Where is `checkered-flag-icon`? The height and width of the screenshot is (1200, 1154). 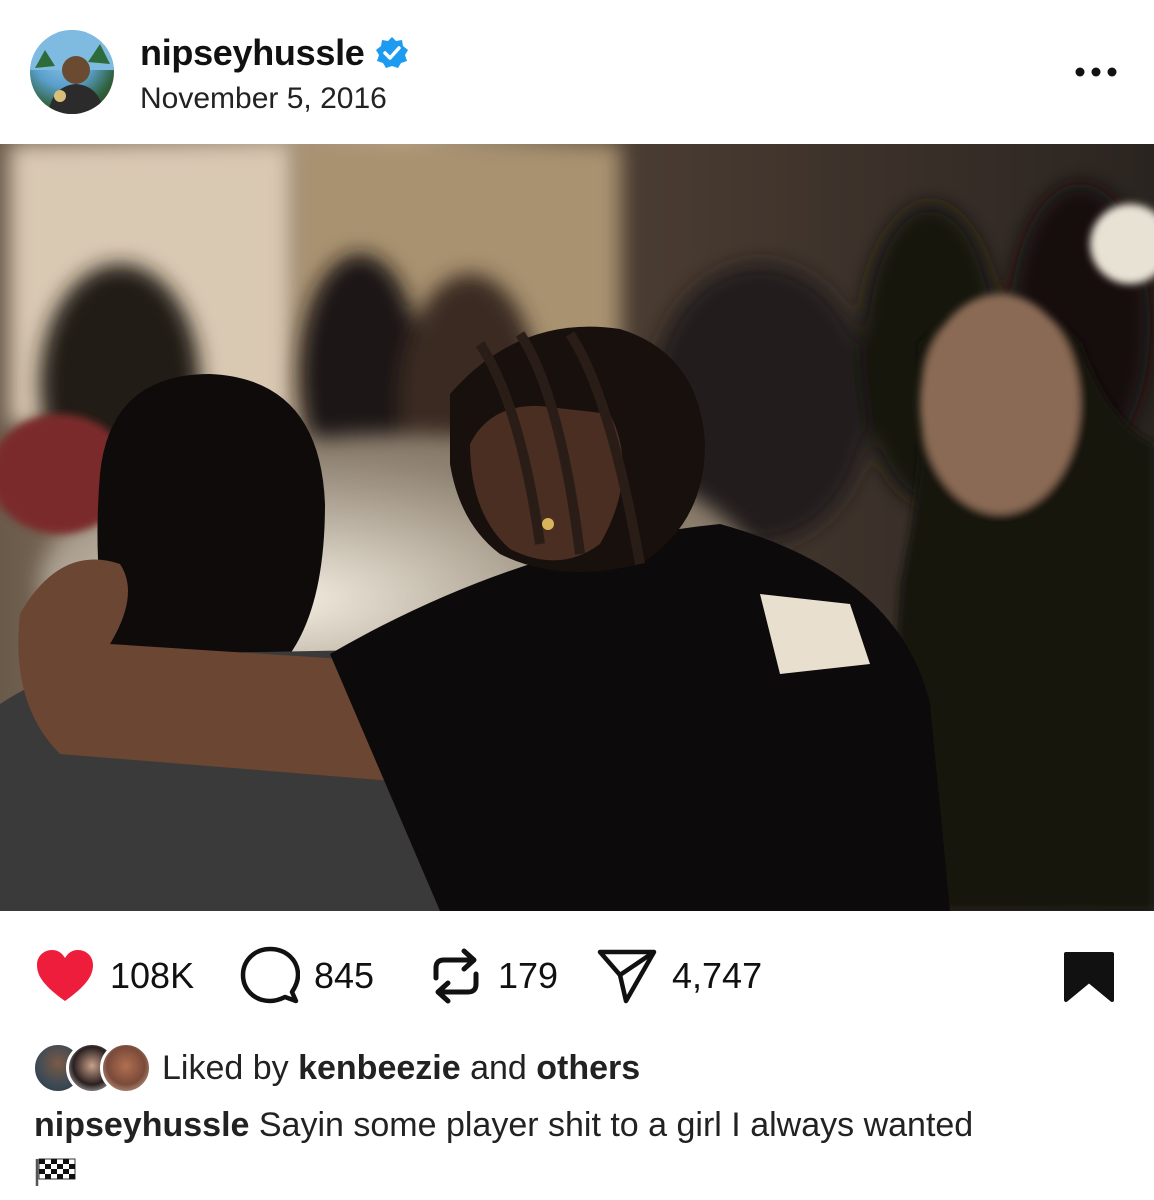 checkered-flag-icon is located at coordinates (55, 1172).